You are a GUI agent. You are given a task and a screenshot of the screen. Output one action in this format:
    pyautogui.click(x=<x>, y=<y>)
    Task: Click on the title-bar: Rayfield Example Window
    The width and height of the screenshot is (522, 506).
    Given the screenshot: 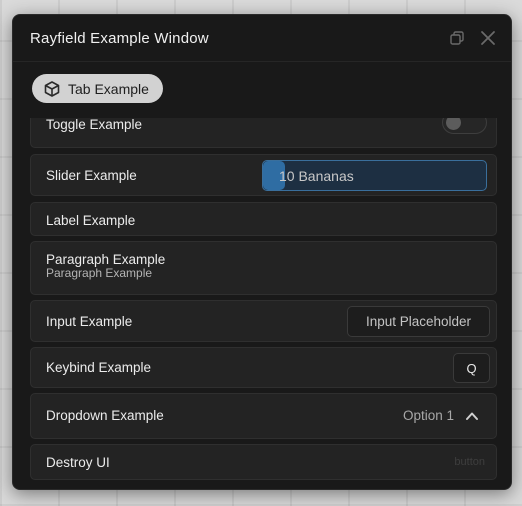 What is the action you would take?
    pyautogui.click(x=262, y=38)
    